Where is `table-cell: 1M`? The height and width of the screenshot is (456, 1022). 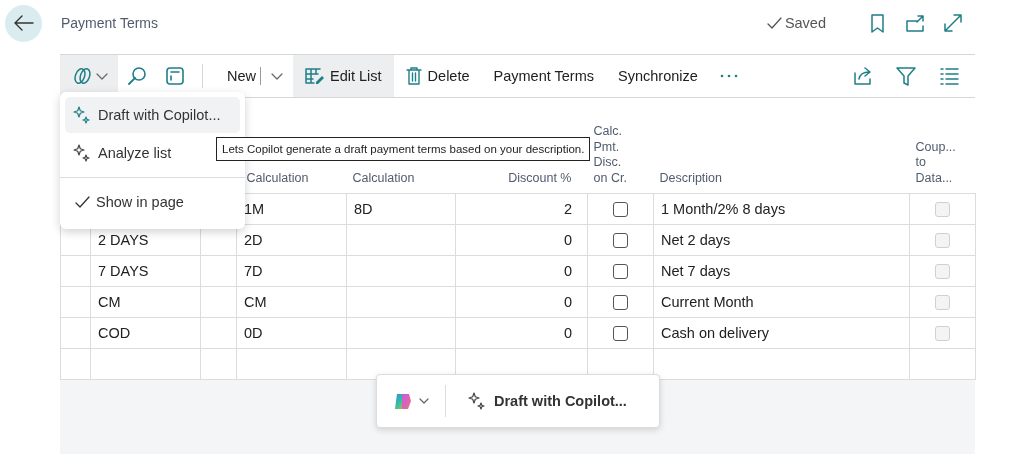
table-cell: 1M is located at coordinates (254, 209).